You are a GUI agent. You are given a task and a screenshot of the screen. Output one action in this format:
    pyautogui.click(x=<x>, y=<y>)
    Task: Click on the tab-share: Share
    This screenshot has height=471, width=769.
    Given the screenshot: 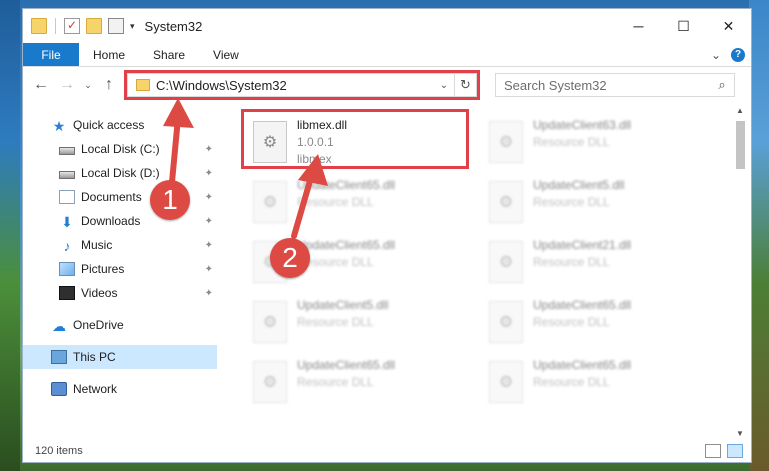 What is the action you would take?
    pyautogui.click(x=169, y=54)
    